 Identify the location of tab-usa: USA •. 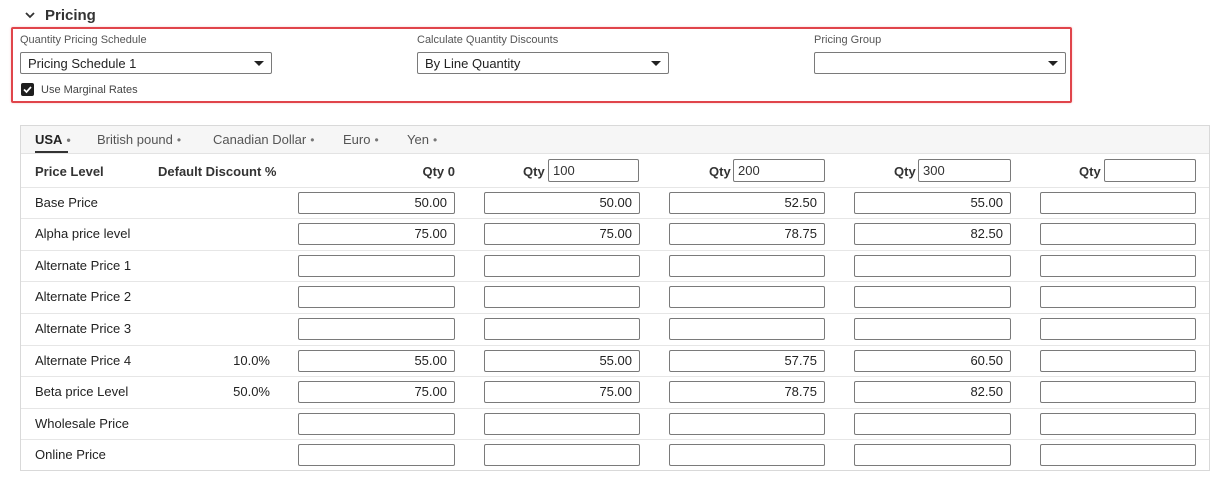
(53, 139).